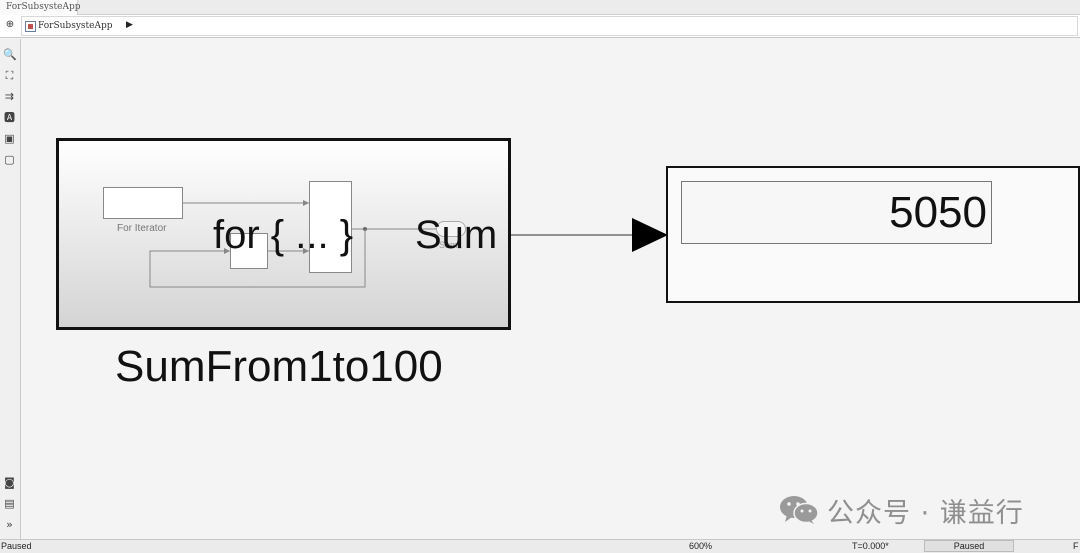 The width and height of the screenshot is (1080, 553). What do you see at coordinates (143, 203) in the screenshot?
I see `for-iterator-block` at bounding box center [143, 203].